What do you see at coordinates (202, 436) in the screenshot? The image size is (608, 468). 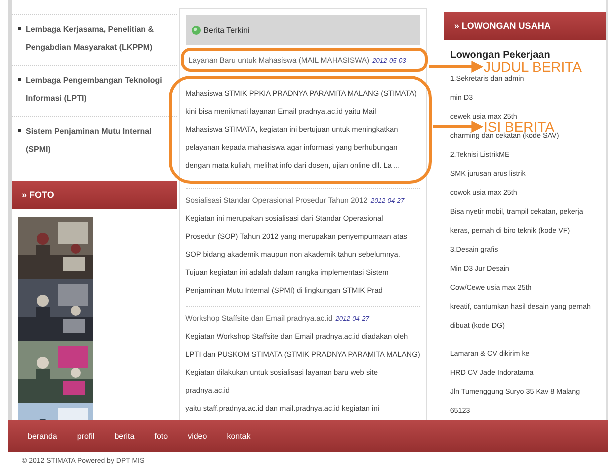 I see `nav-link: video` at bounding box center [202, 436].